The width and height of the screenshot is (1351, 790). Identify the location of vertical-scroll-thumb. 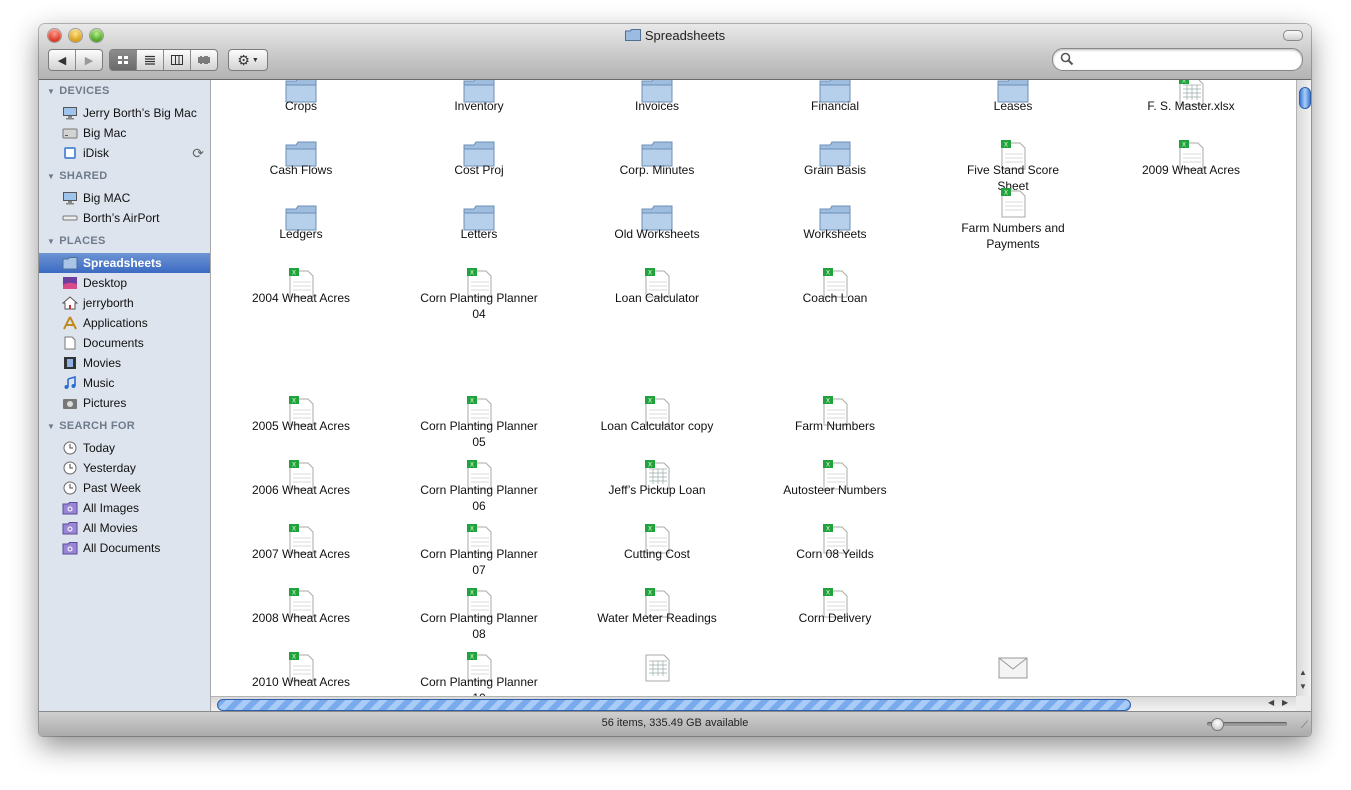
(1305, 98).